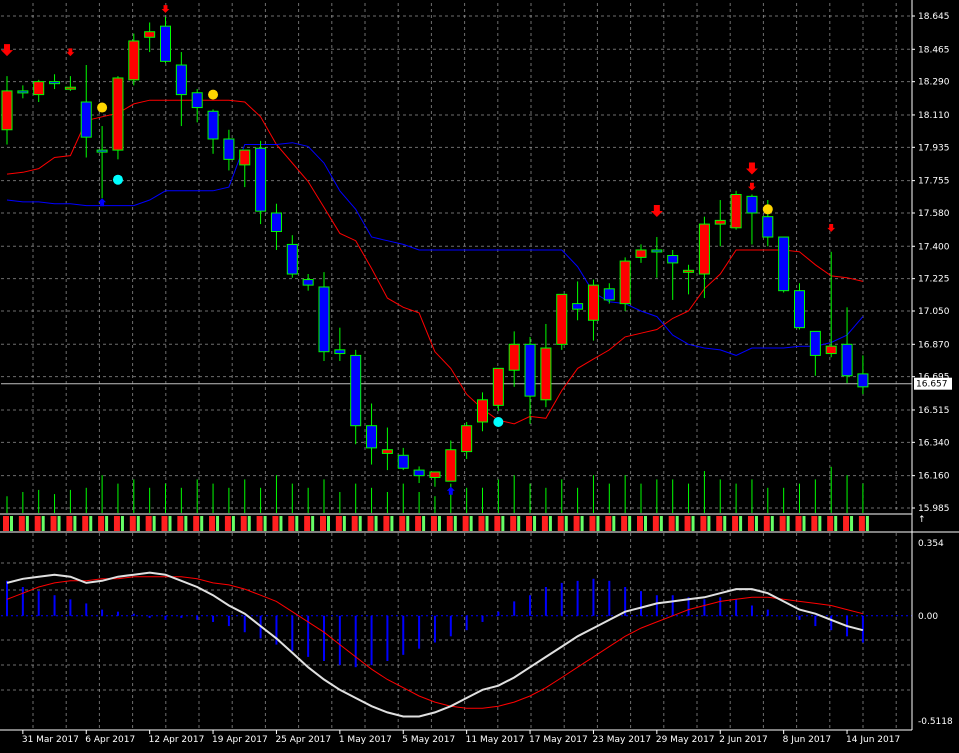 Image resolution: width=959 pixels, height=753 pixels. What do you see at coordinates (831, 228) in the screenshot?
I see `down-arrow-icon` at bounding box center [831, 228].